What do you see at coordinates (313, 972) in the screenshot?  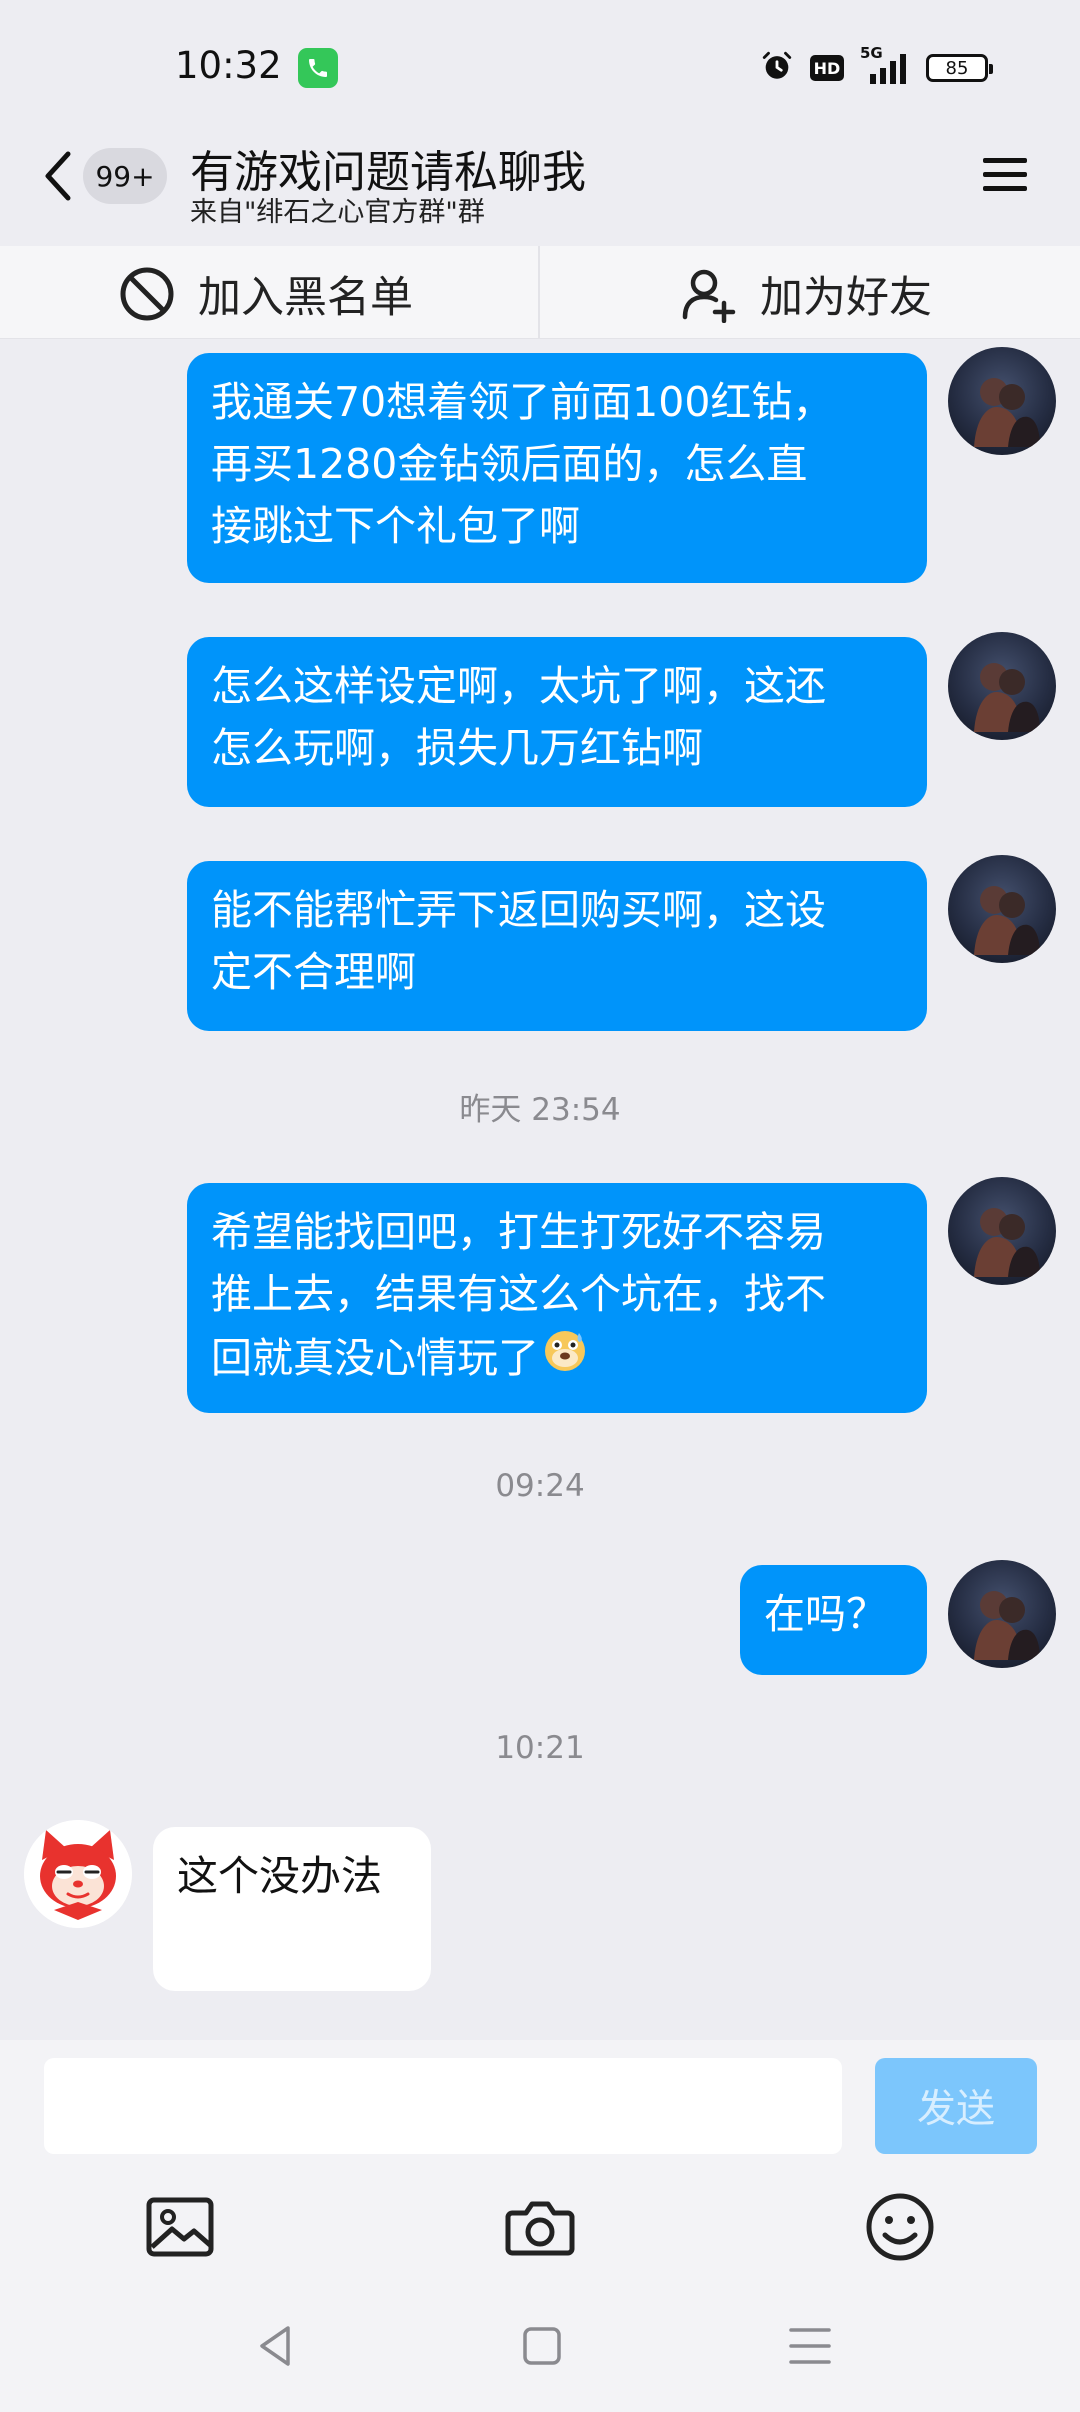 I see `message-line: 定不合理啊` at bounding box center [313, 972].